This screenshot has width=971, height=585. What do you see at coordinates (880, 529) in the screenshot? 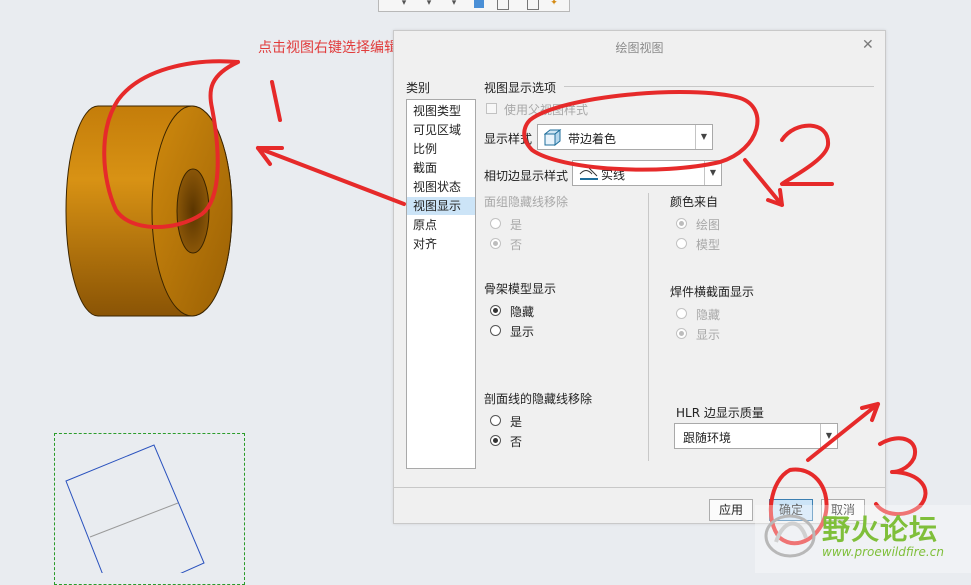
I see `watermark-text: 野火论坛` at bounding box center [880, 529].